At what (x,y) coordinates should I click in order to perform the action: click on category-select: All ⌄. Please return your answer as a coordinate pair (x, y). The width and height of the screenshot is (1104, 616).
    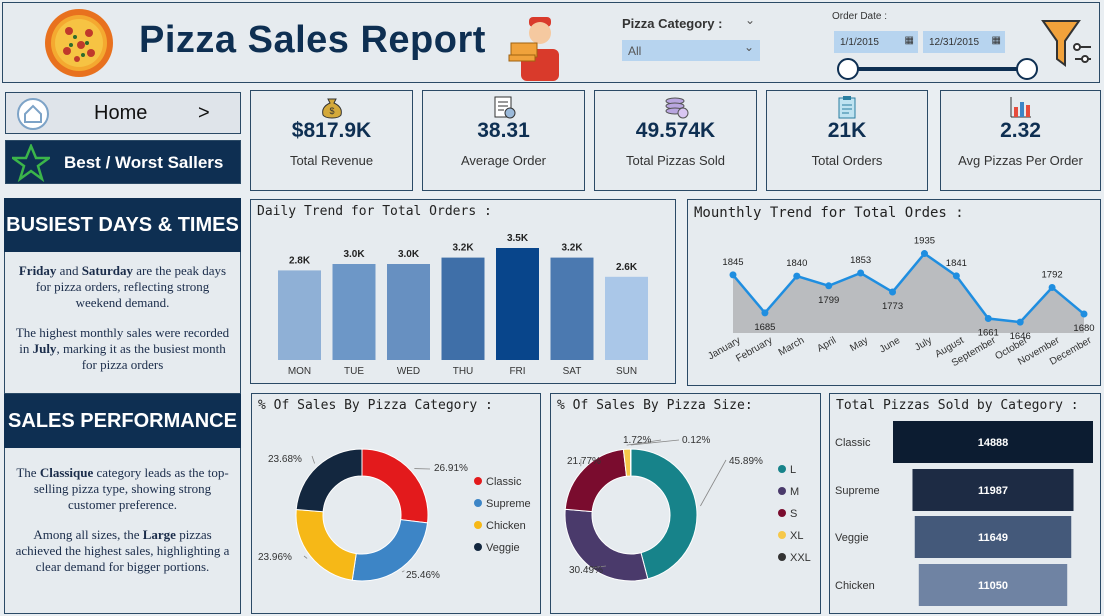
    Looking at the image, I should click on (691, 50).